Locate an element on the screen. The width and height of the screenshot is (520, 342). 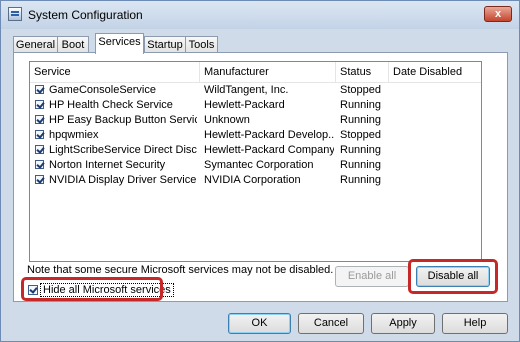
cancel-button: Cancel is located at coordinates (331, 323).